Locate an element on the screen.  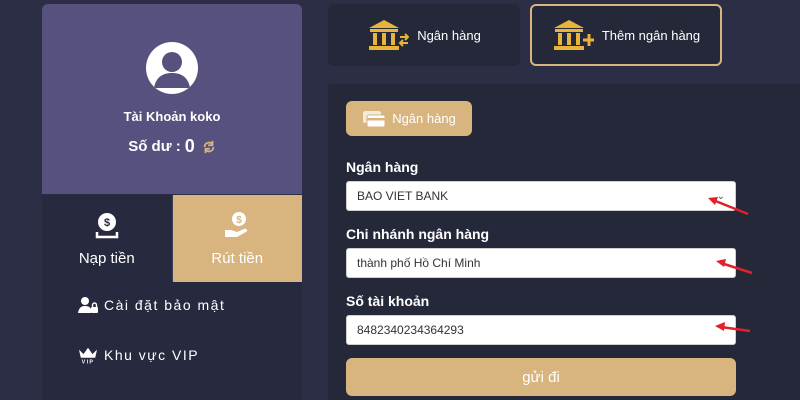
withdraw-label: Rút tiền is located at coordinates (237, 258).